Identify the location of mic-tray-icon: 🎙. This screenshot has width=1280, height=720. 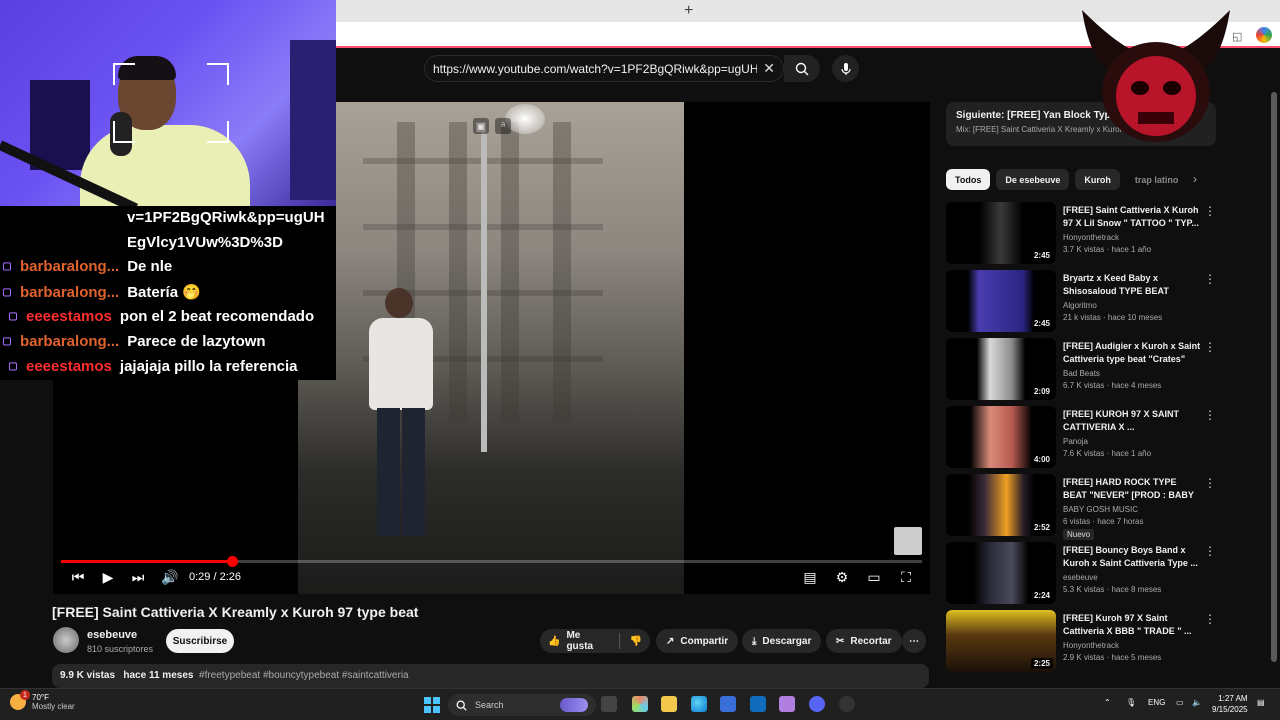
(1131, 702).